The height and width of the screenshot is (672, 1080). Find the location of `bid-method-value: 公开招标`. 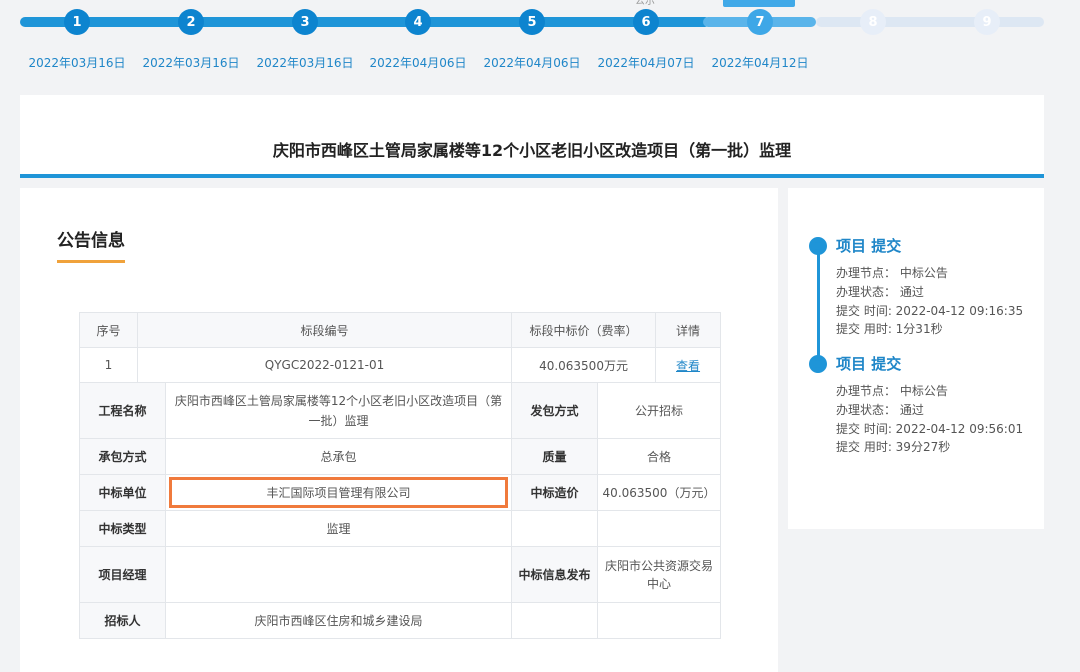

bid-method-value: 公开招标 is located at coordinates (659, 410).